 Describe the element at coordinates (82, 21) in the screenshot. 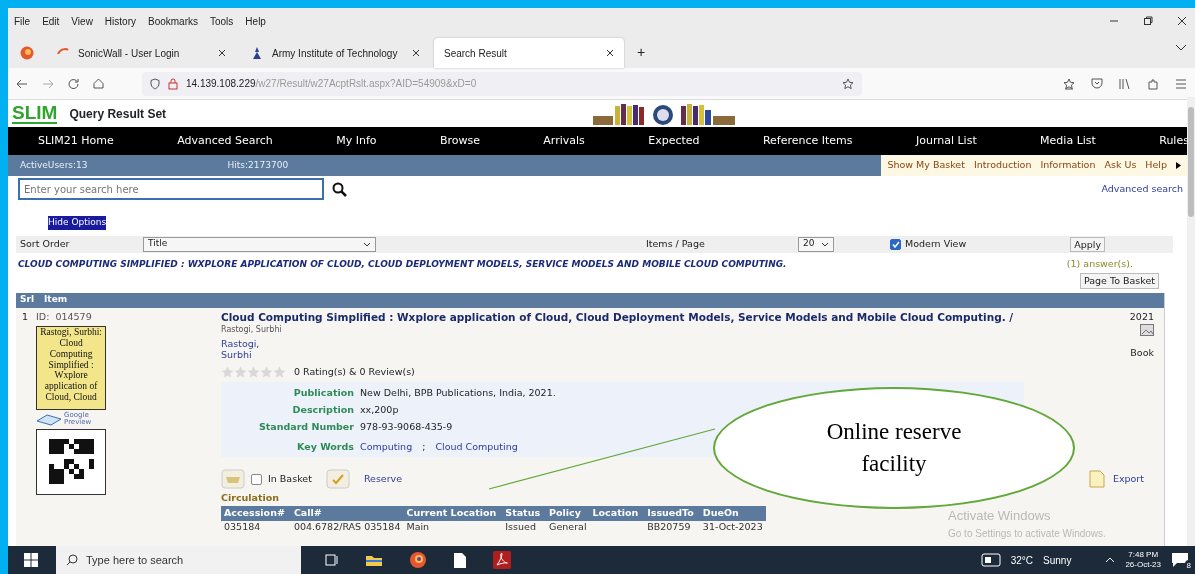

I see `menu-item: View` at that location.